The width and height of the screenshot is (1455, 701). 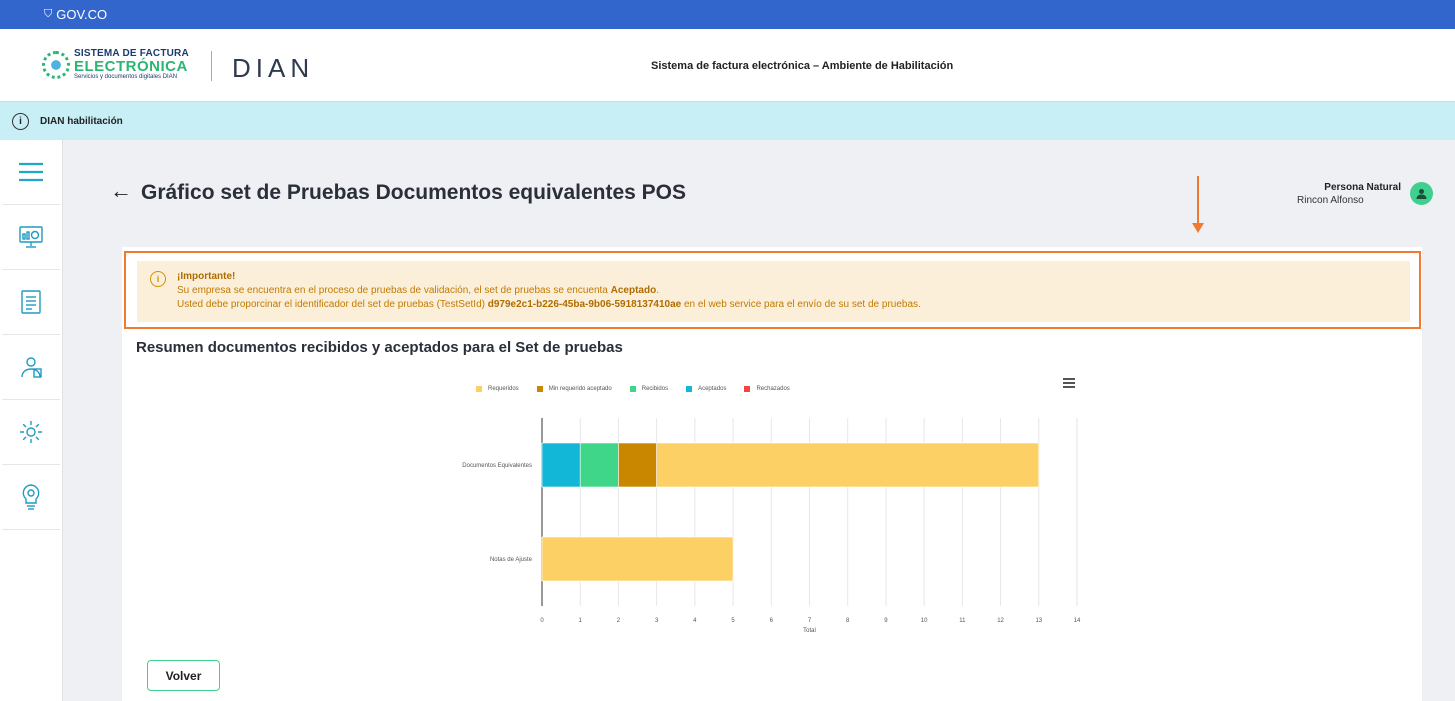 I want to click on user-icon, so click(x=1421, y=194).